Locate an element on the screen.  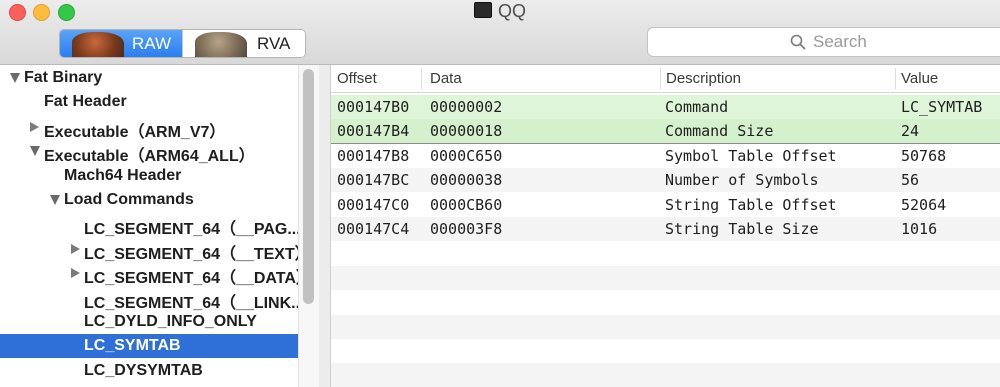
table-header: Offset Data Description Value is located at coordinates (665, 79).